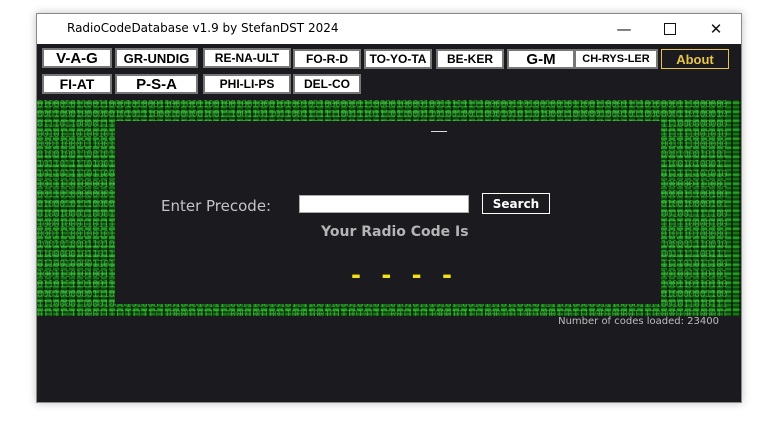 Image resolution: width=772 pixels, height=440 pixels. I want to click on manufacturer-button-delco: DEL-CO, so click(327, 84).